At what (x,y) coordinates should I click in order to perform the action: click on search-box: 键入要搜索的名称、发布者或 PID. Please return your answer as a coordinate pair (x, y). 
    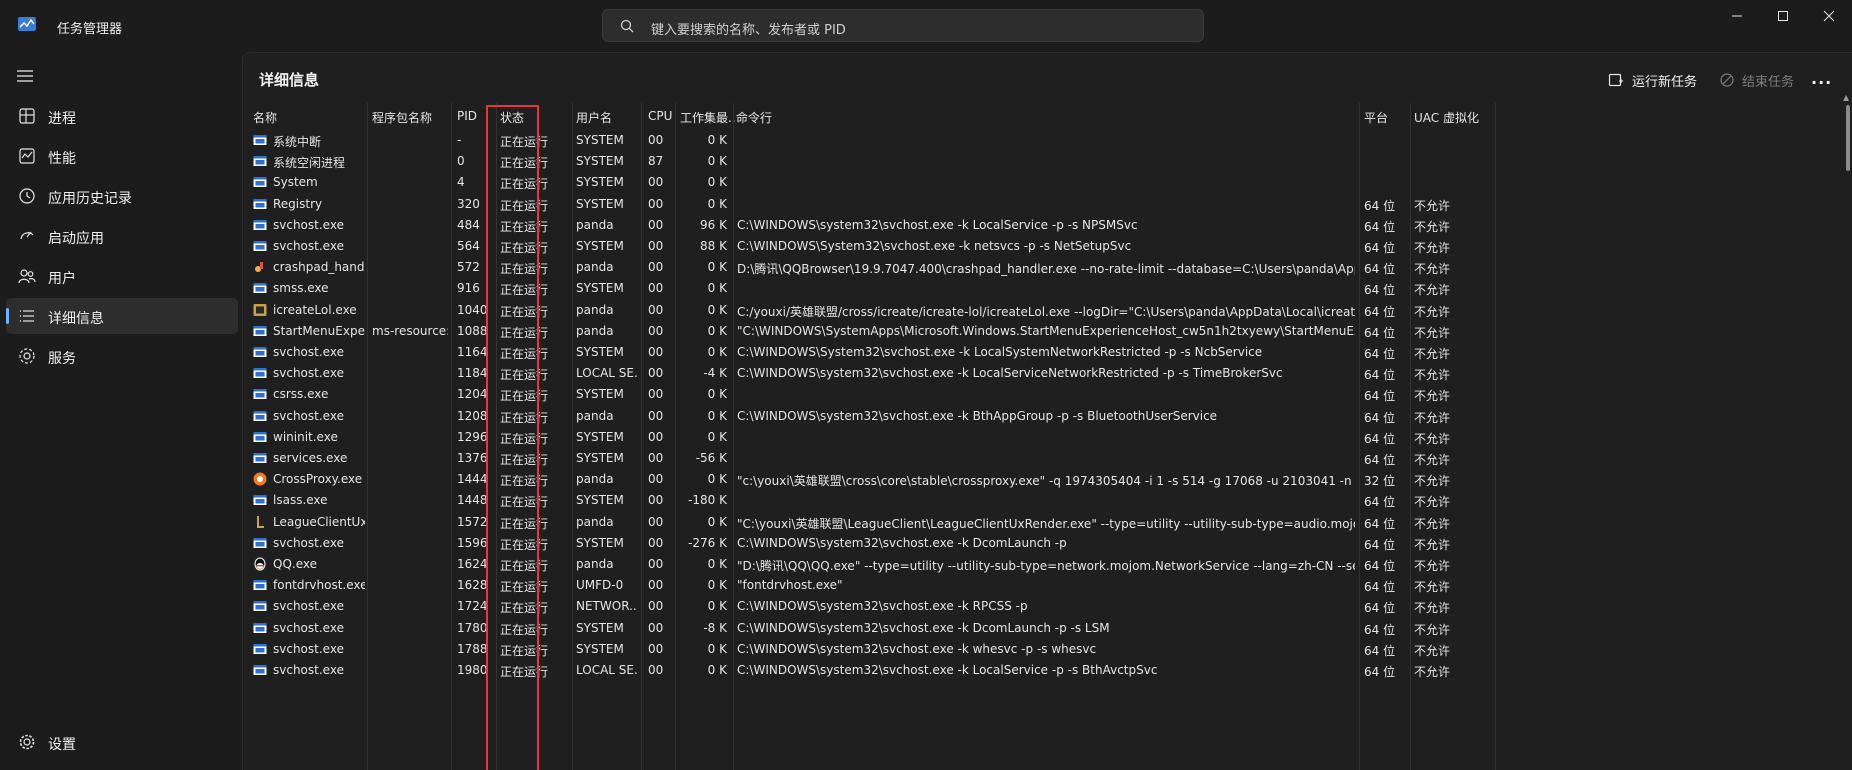
    Looking at the image, I should click on (903, 25).